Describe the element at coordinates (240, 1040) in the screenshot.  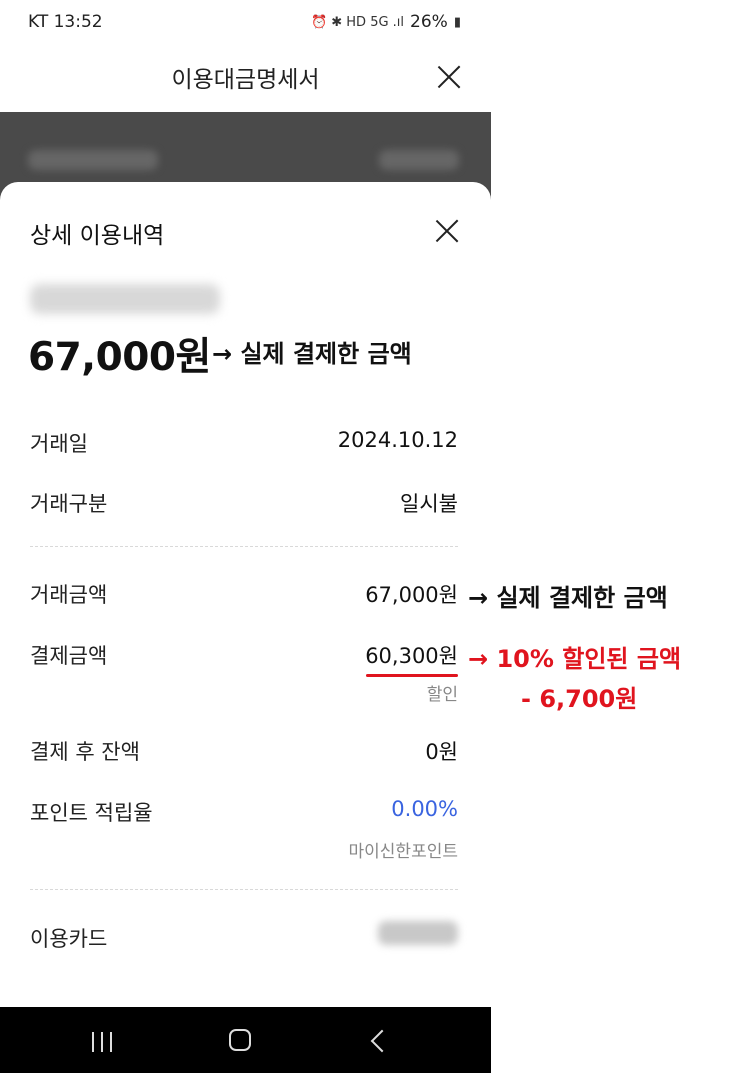
I see `home-icon` at that location.